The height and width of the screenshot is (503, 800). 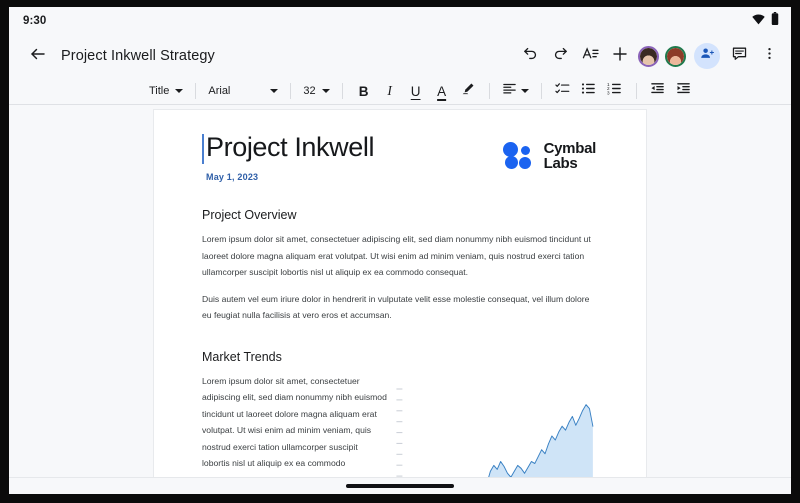 What do you see at coordinates (416, 91) in the screenshot?
I see `underline-button: U` at bounding box center [416, 91].